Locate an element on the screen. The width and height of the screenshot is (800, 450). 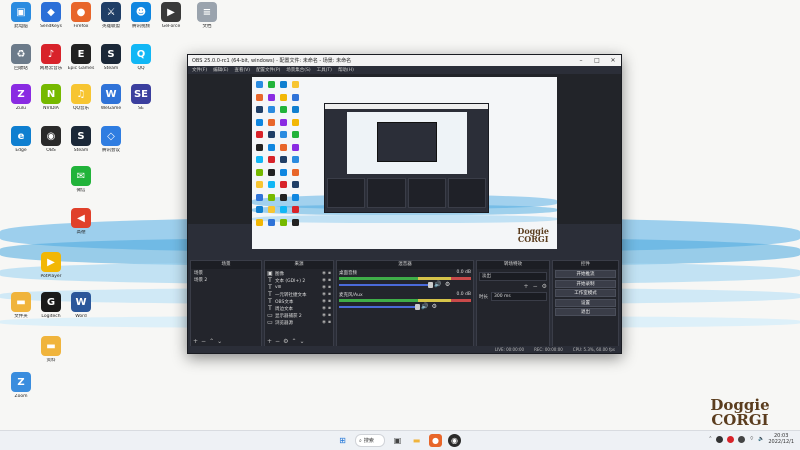
obs-taskbar-icon: ◉ is located at coordinates (454, 440).